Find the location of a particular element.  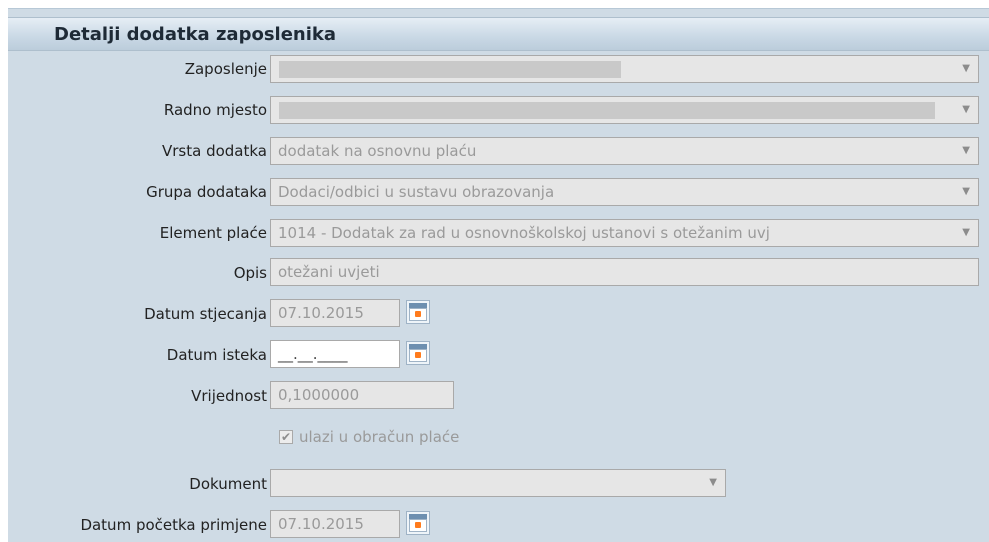

dokument-label: Dokument is located at coordinates (228, 484).